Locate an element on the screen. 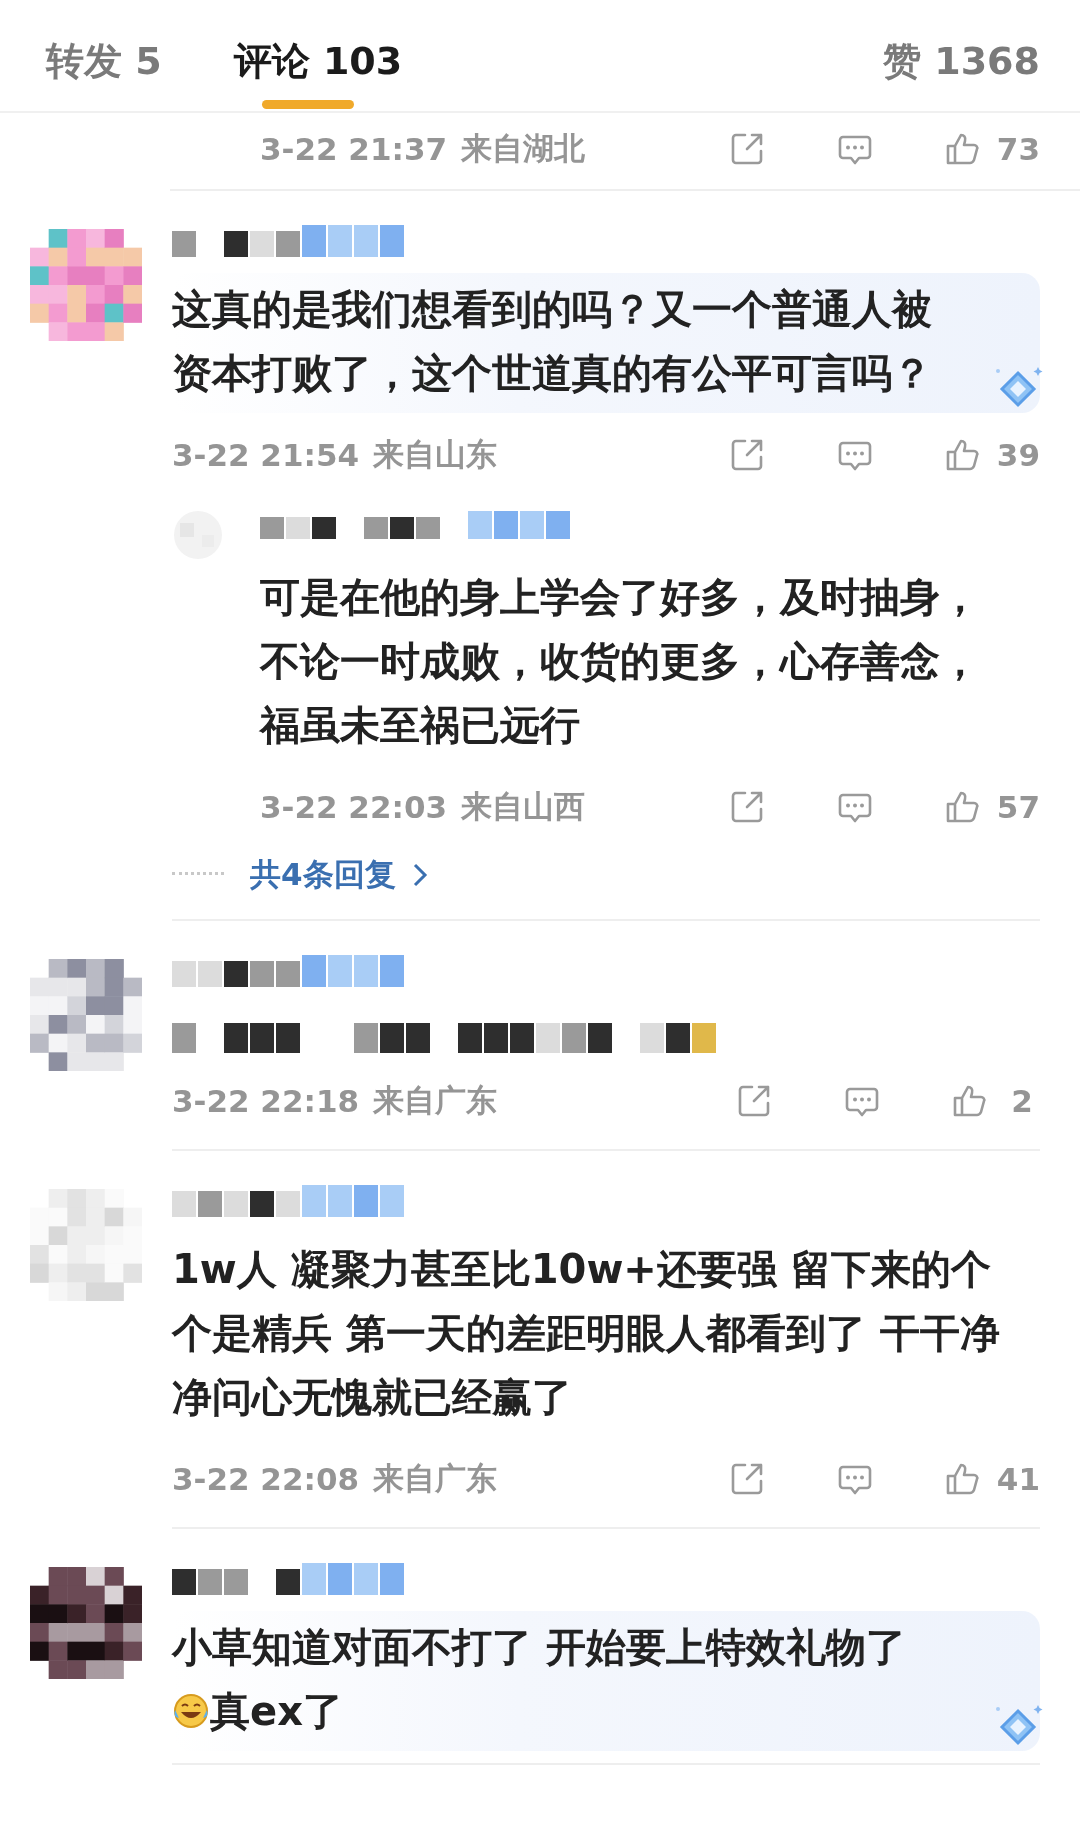  comment-time: 3-22 21:54 is located at coordinates (266, 455).